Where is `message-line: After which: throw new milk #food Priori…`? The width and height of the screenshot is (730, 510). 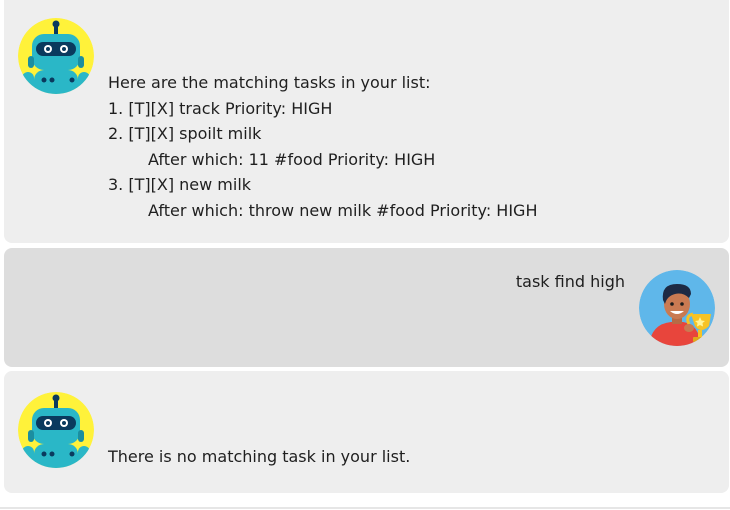
message-line: After which: throw new milk #food Priori… is located at coordinates (343, 210).